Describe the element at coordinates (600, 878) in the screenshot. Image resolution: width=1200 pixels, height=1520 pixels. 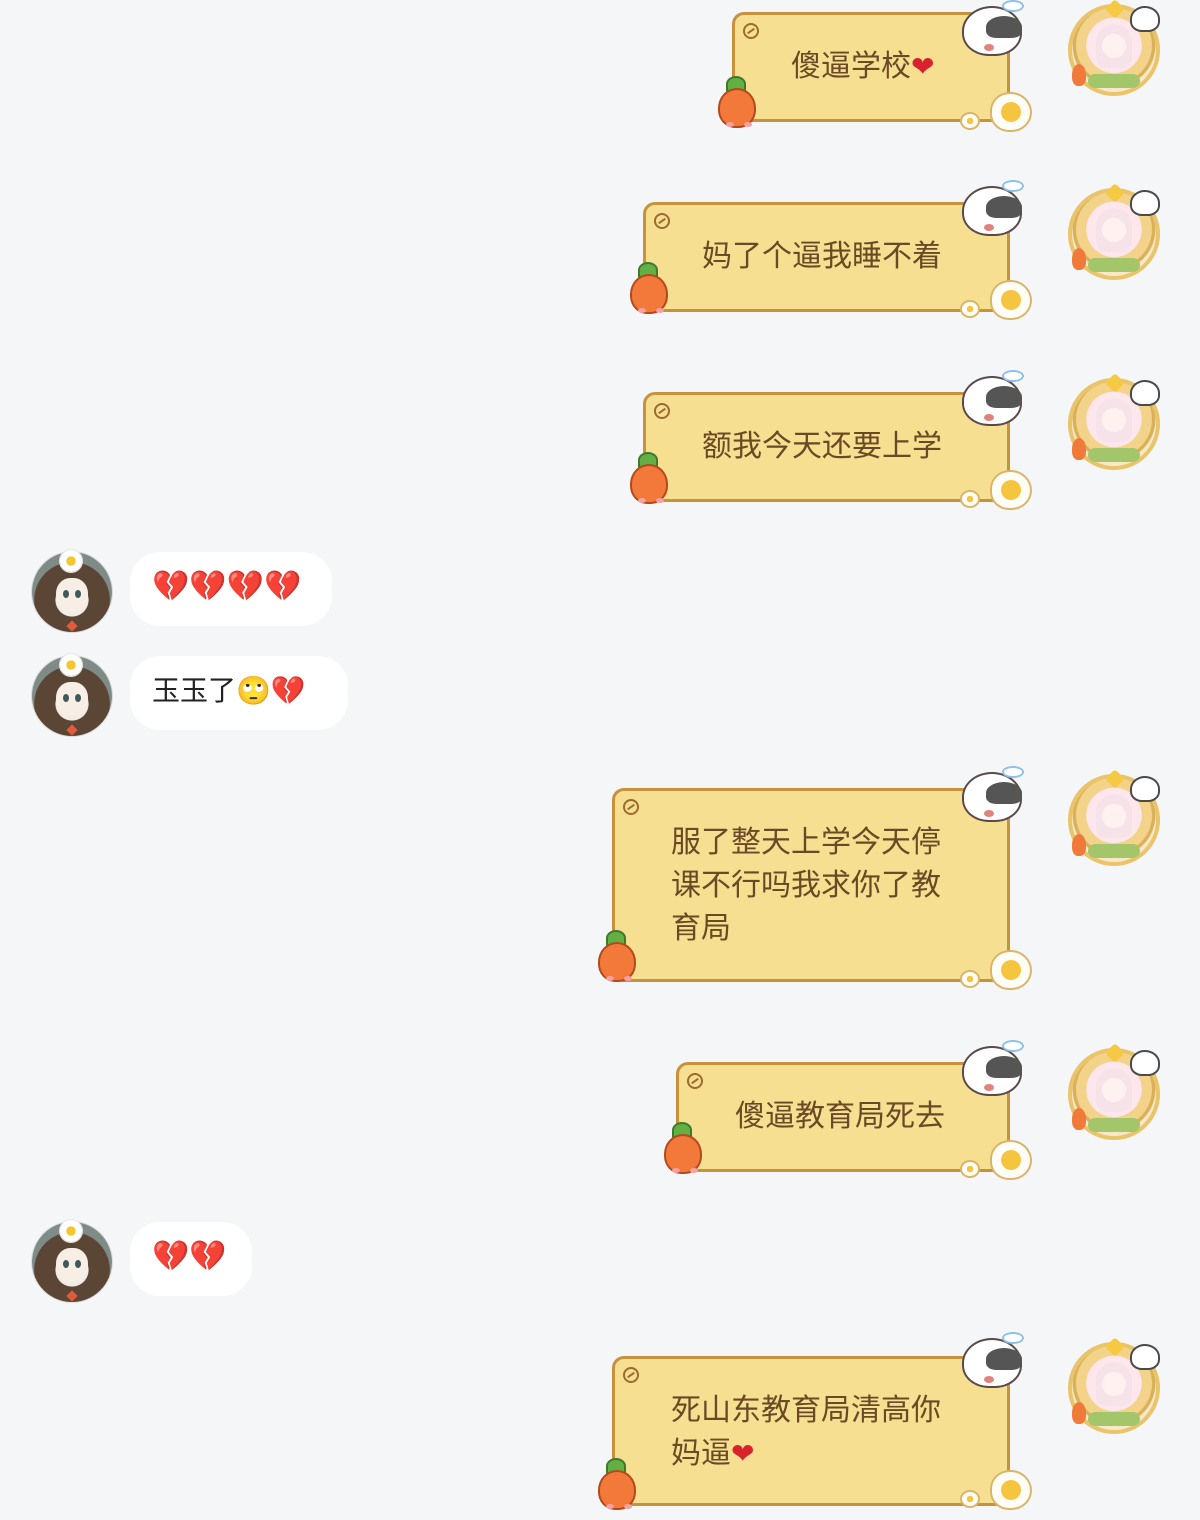
I see `message-row: 服了整天上学今天停 课不行吗我求你了教 育局` at that location.